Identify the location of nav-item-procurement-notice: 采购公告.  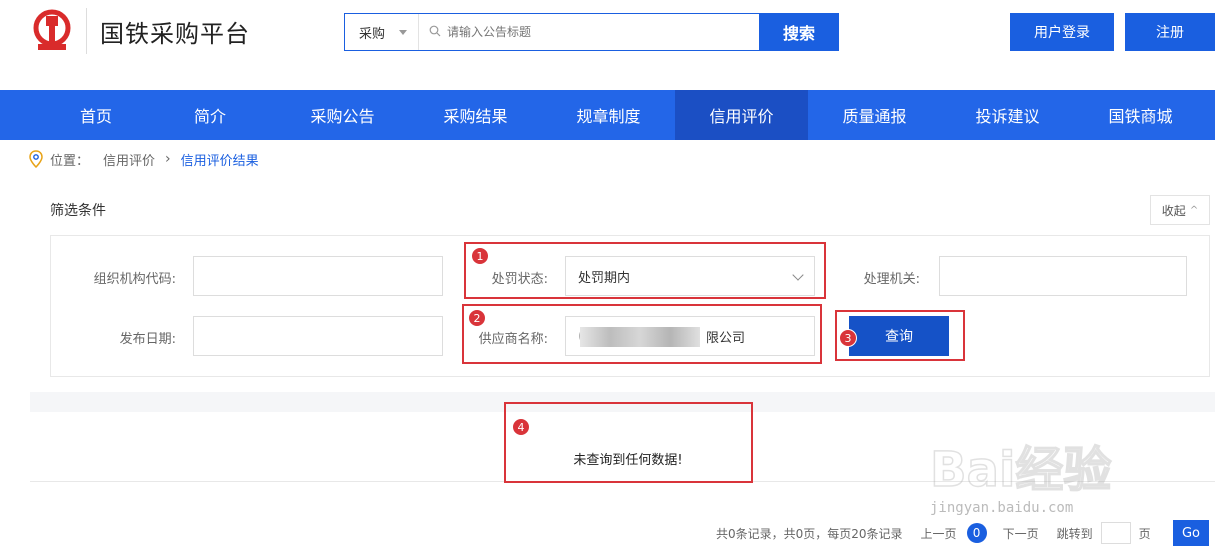
(342, 115).